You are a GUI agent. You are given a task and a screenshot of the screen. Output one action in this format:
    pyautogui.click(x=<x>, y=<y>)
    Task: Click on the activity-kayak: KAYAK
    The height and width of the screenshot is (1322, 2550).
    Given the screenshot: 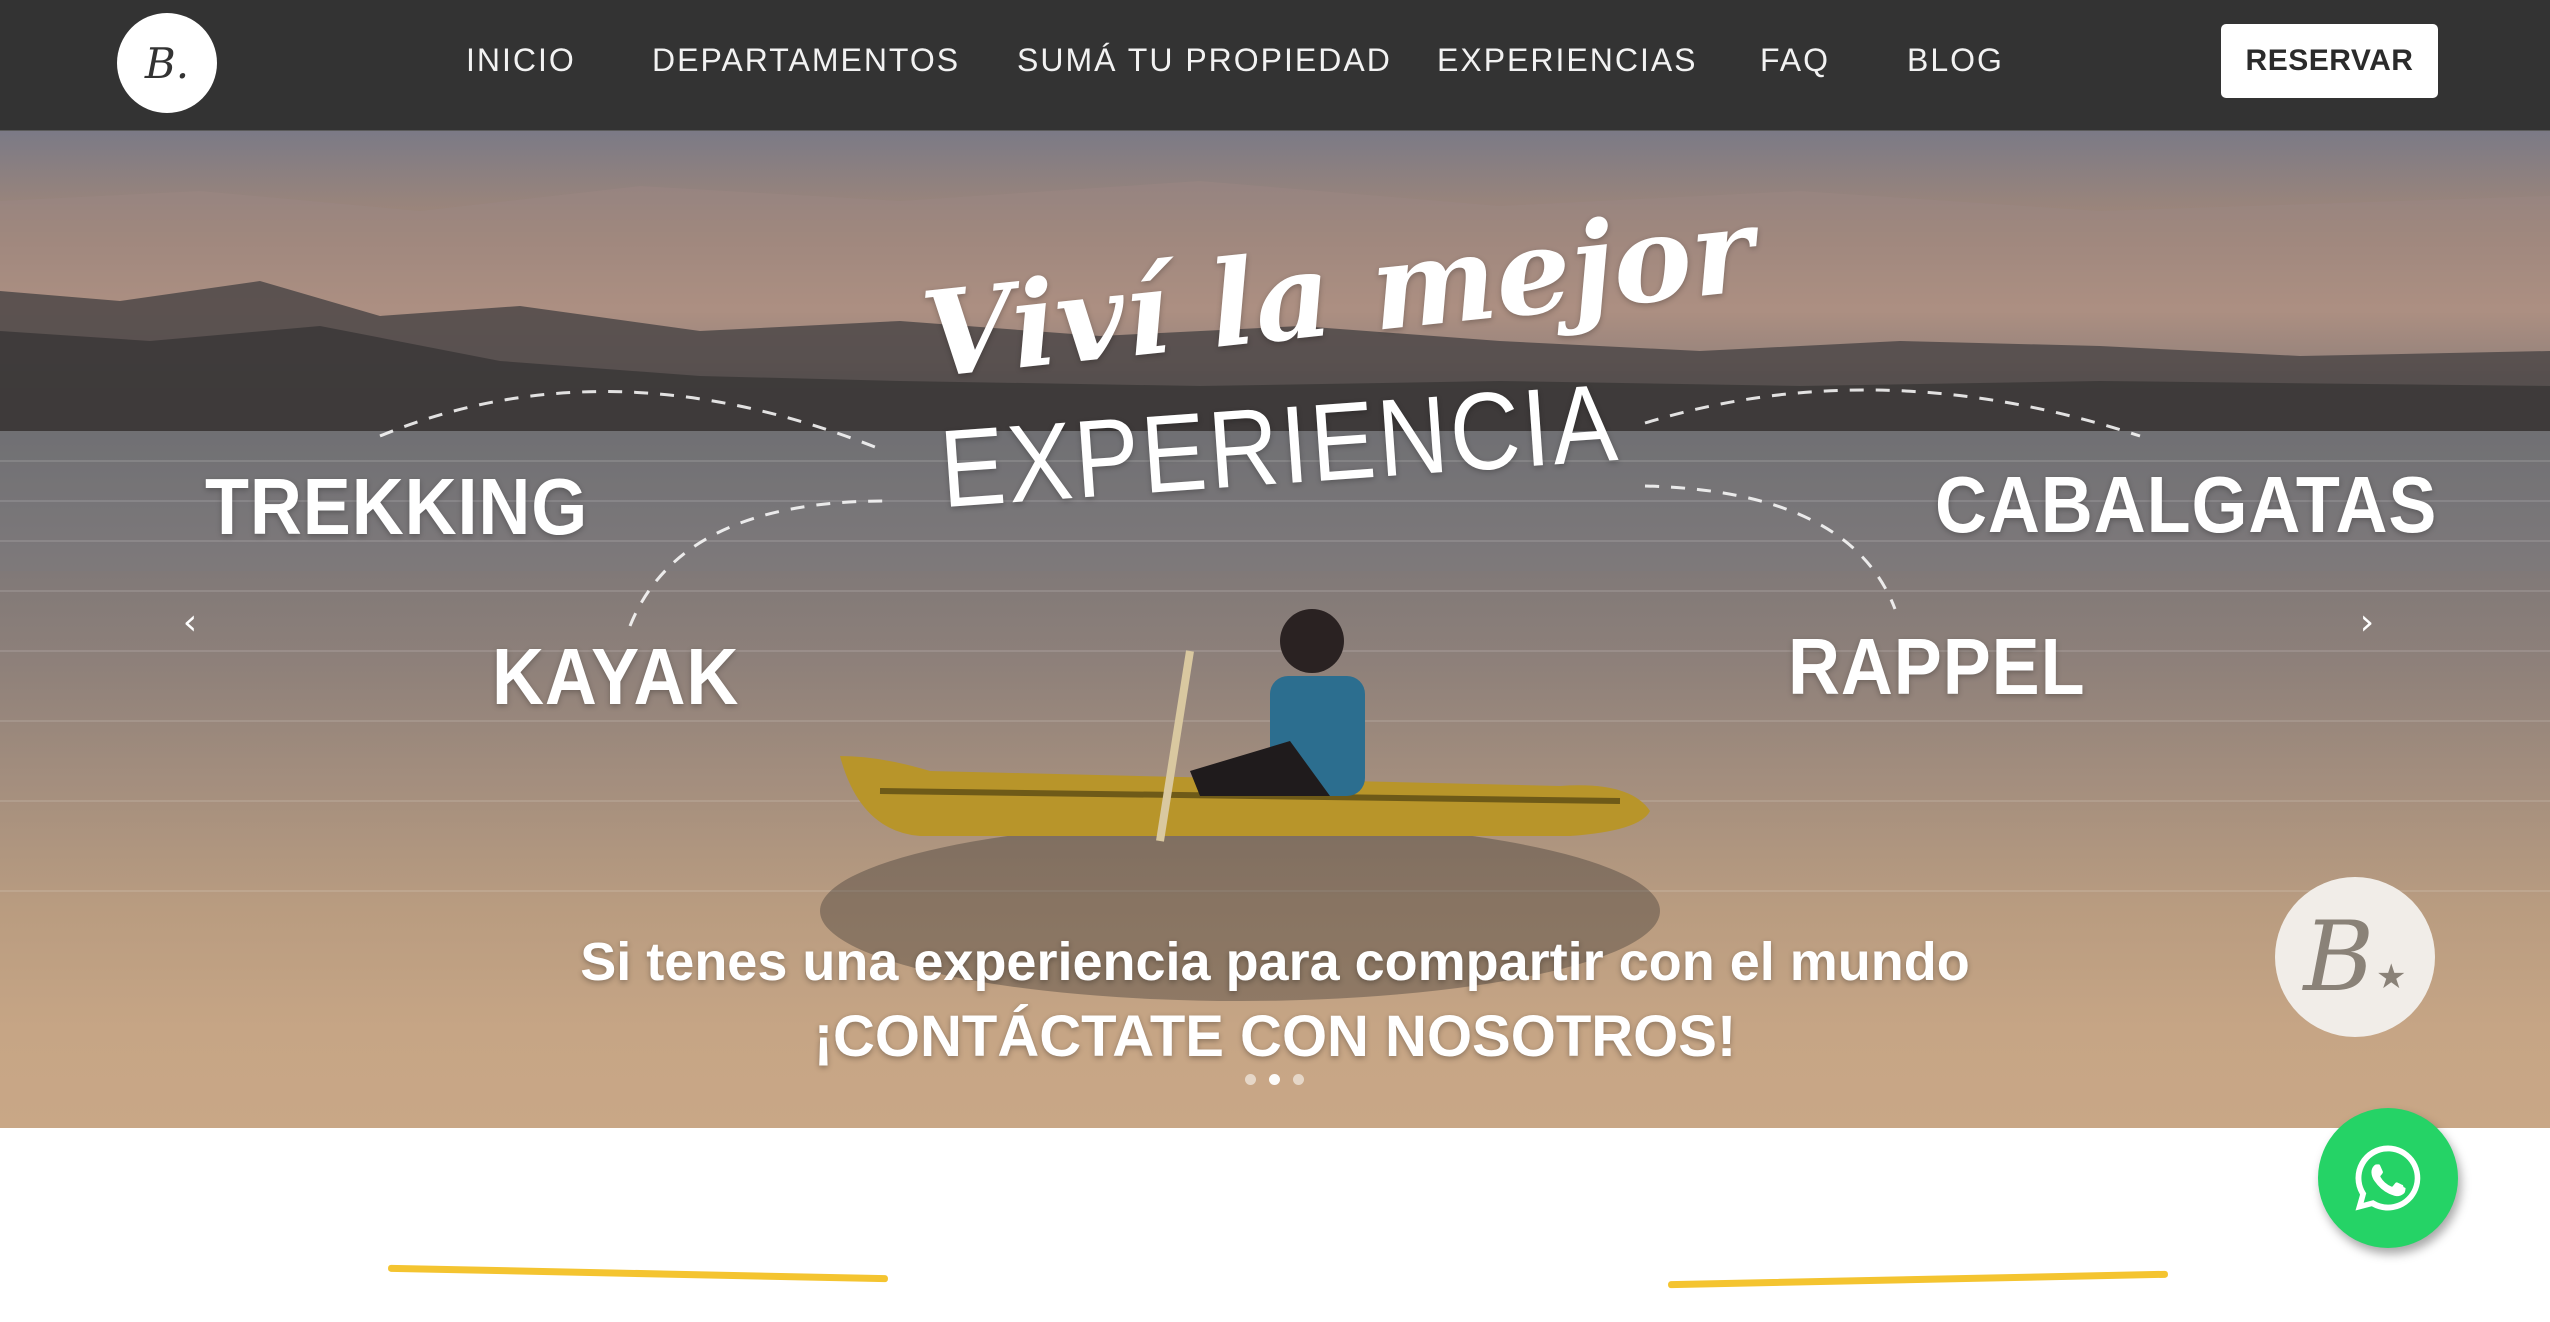 What is the action you would take?
    pyautogui.click(x=616, y=676)
    